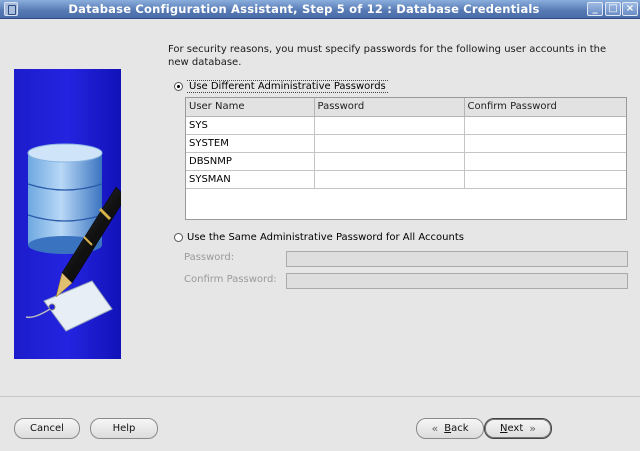 Image resolution: width=640 pixels, height=451 pixels. I want to click on table-row: SYSTEM, so click(406, 143).